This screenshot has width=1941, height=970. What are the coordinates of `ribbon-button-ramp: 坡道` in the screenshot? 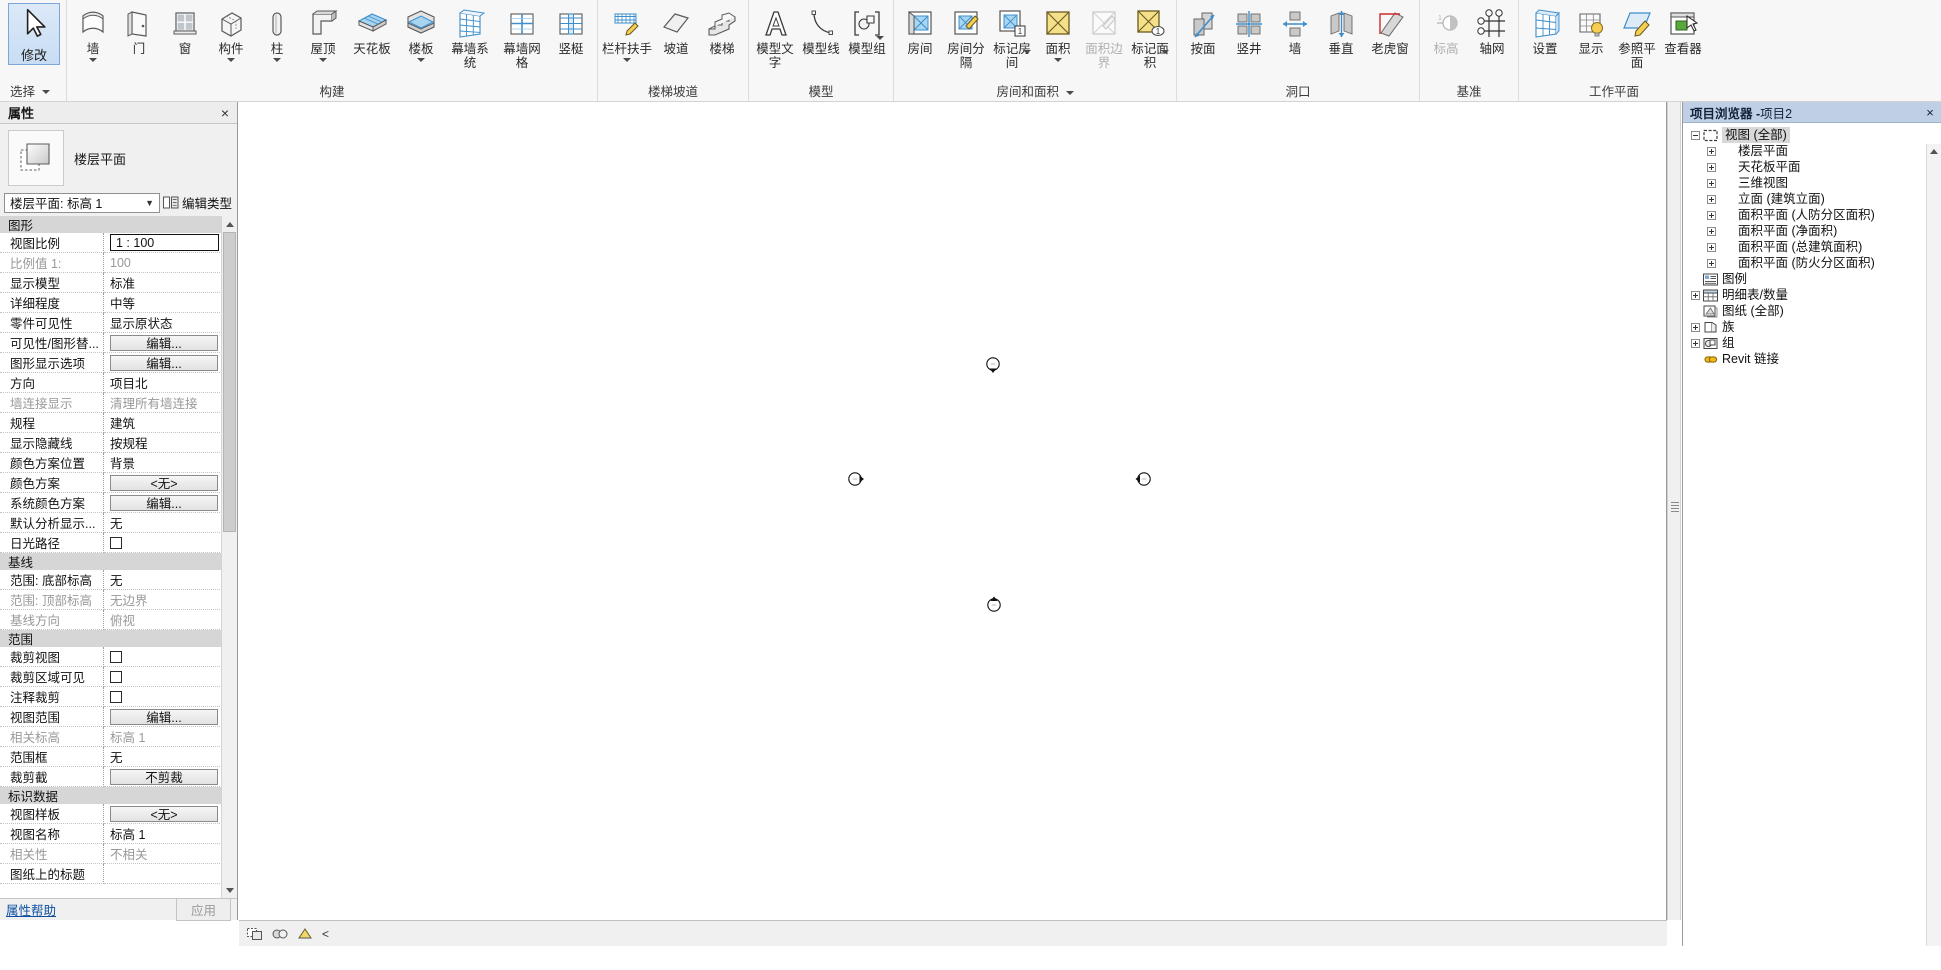 It's located at (676, 30).